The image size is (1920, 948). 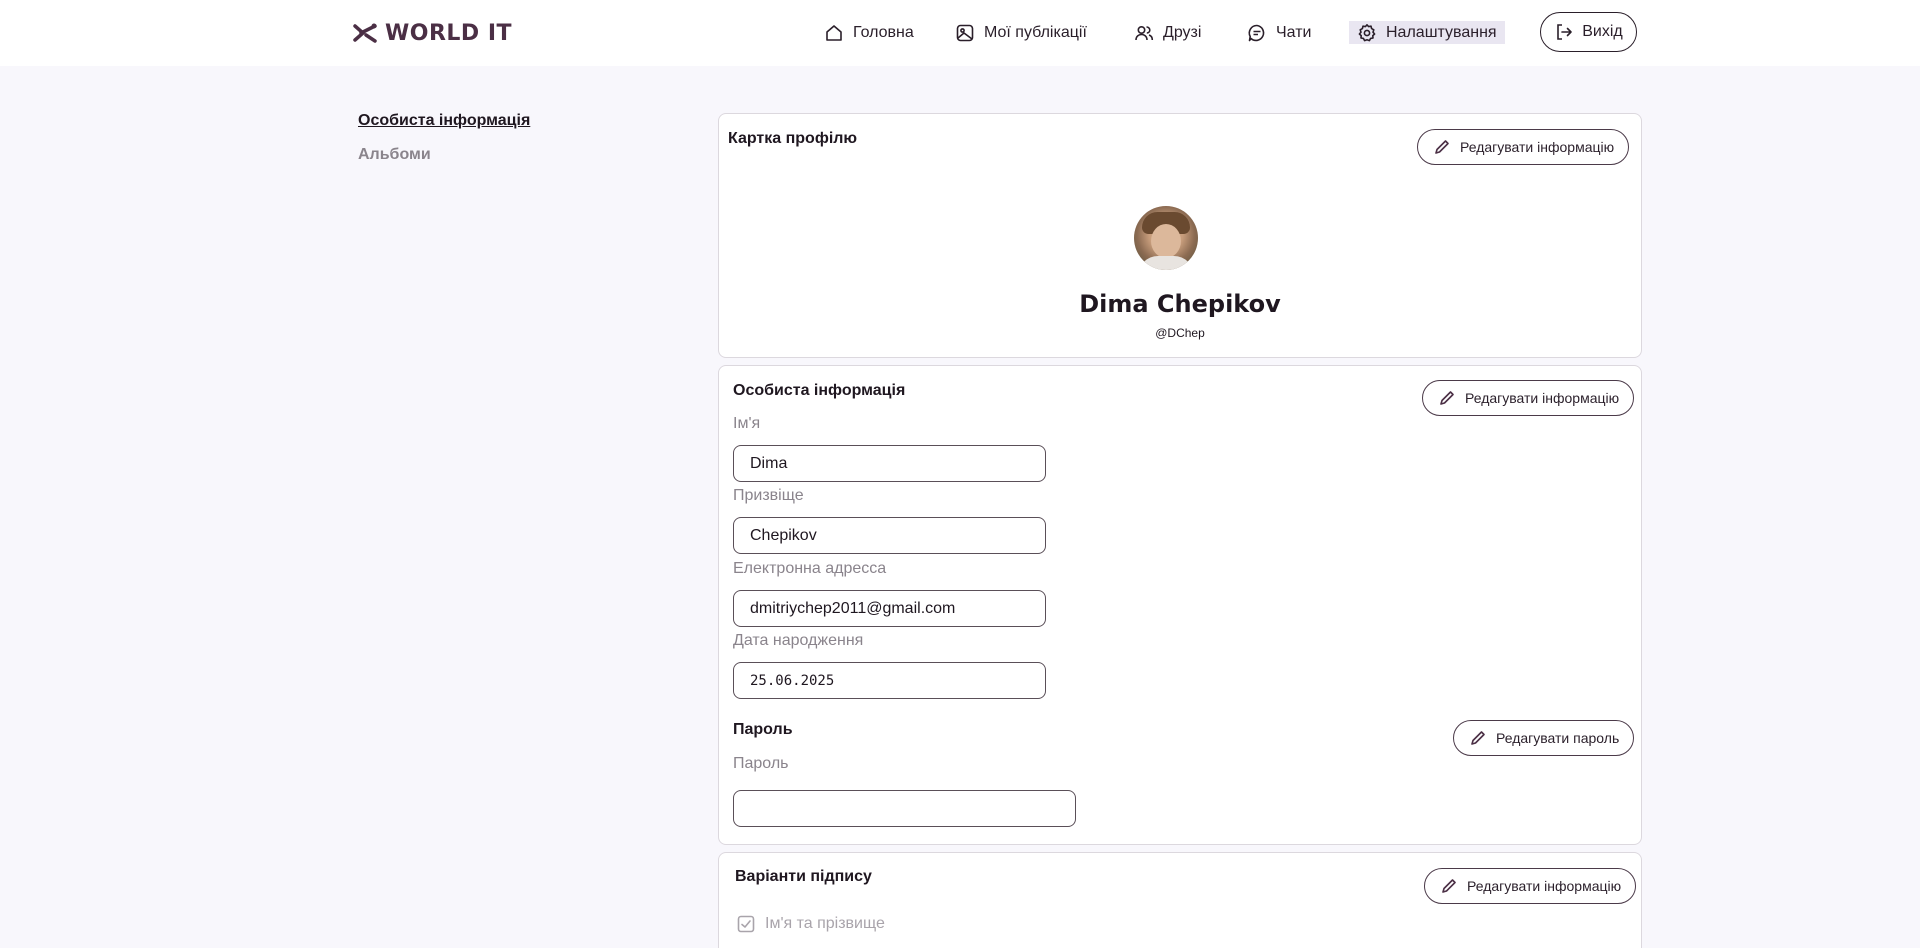 What do you see at coordinates (889, 463) in the screenshot?
I see `first-name-field: Dima` at bounding box center [889, 463].